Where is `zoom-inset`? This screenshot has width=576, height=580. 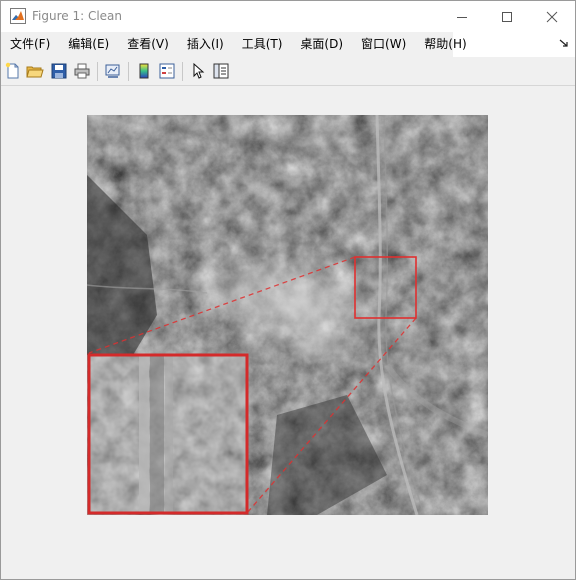
zoom-inset is located at coordinates (168, 434).